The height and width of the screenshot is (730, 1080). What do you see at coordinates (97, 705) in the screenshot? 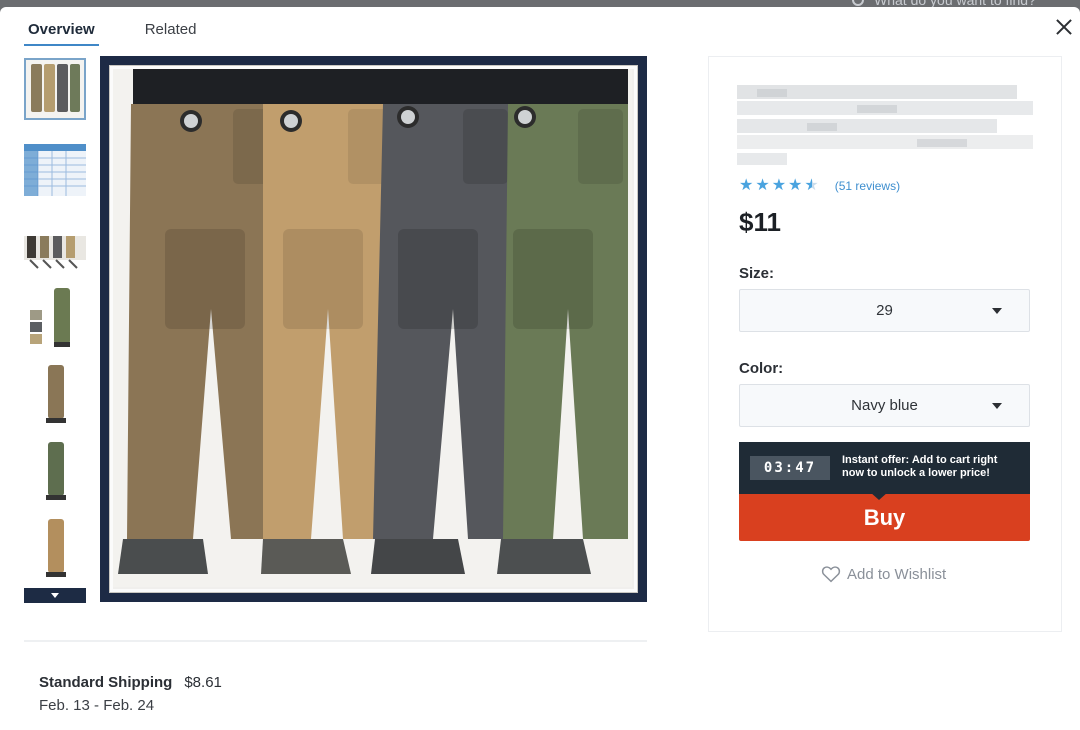
I see `shipping-dates: Feb. 13 - Feb. 24` at bounding box center [97, 705].